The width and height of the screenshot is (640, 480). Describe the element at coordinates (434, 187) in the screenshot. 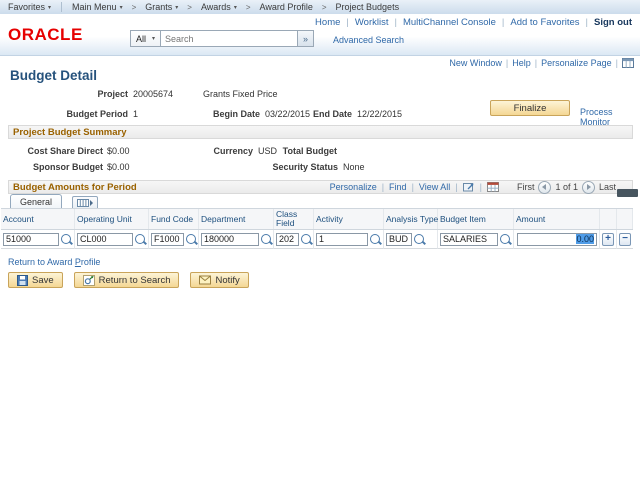

I see `view-all-link: View All` at that location.